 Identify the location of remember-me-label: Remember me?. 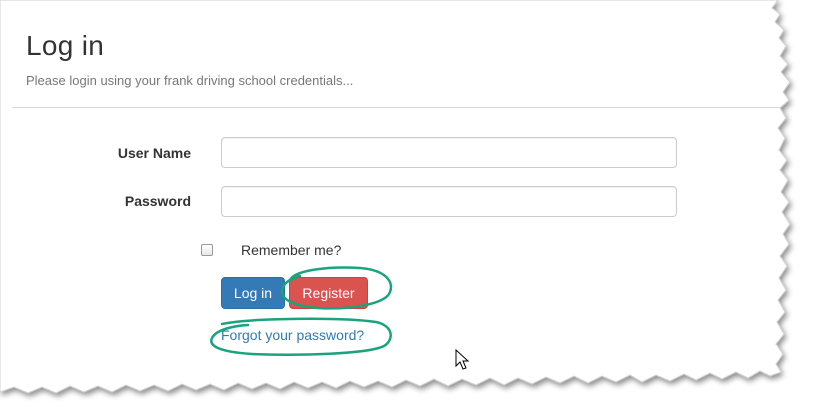
(291, 250).